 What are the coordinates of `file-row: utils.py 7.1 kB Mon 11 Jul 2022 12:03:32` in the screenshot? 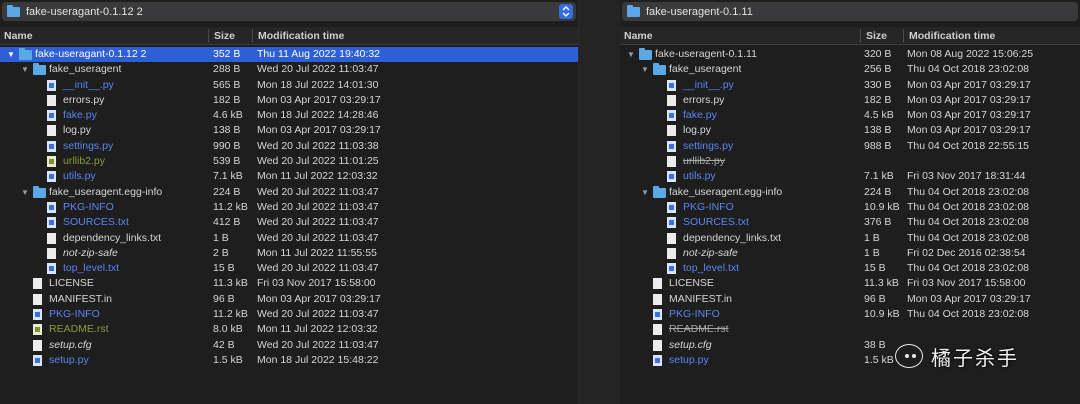 It's located at (289, 176).